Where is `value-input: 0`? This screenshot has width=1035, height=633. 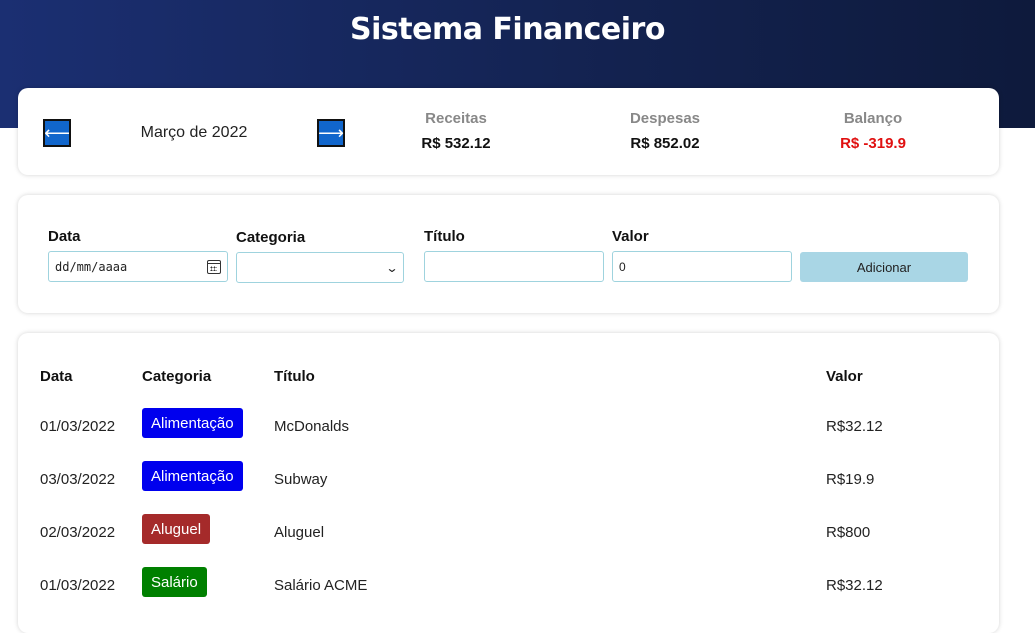 value-input: 0 is located at coordinates (702, 266).